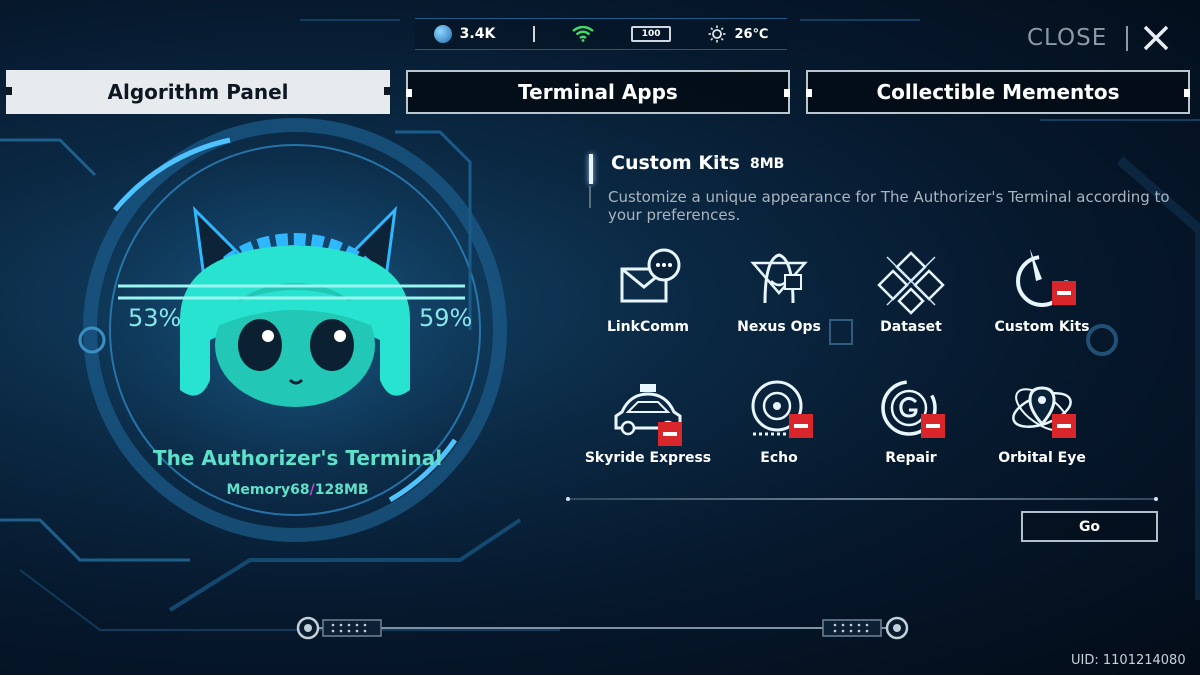 The height and width of the screenshot is (675, 1200). I want to click on app-label: Nexus Ops, so click(779, 327).